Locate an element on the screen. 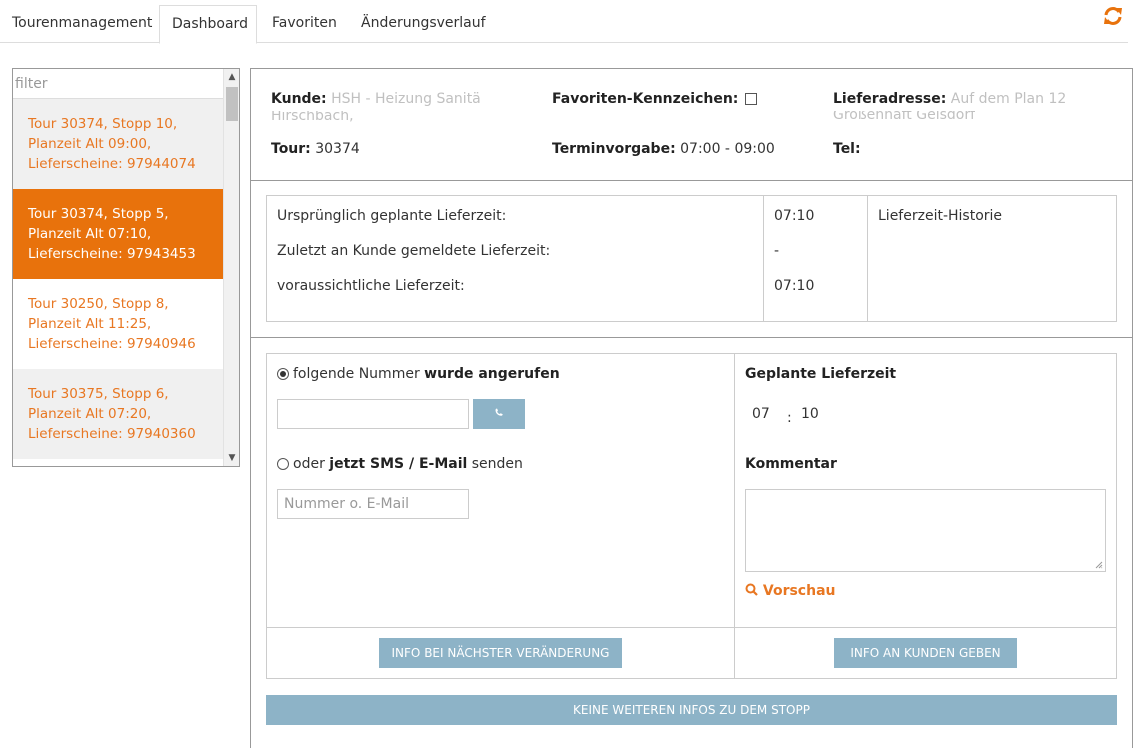  original-time-value: 07:10 is located at coordinates (794, 216).